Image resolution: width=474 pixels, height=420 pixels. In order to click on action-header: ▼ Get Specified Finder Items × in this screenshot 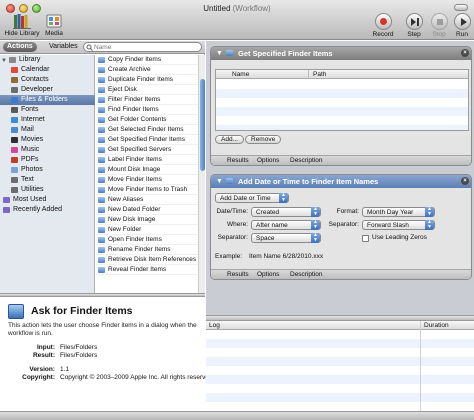, I will do `click(341, 53)`.